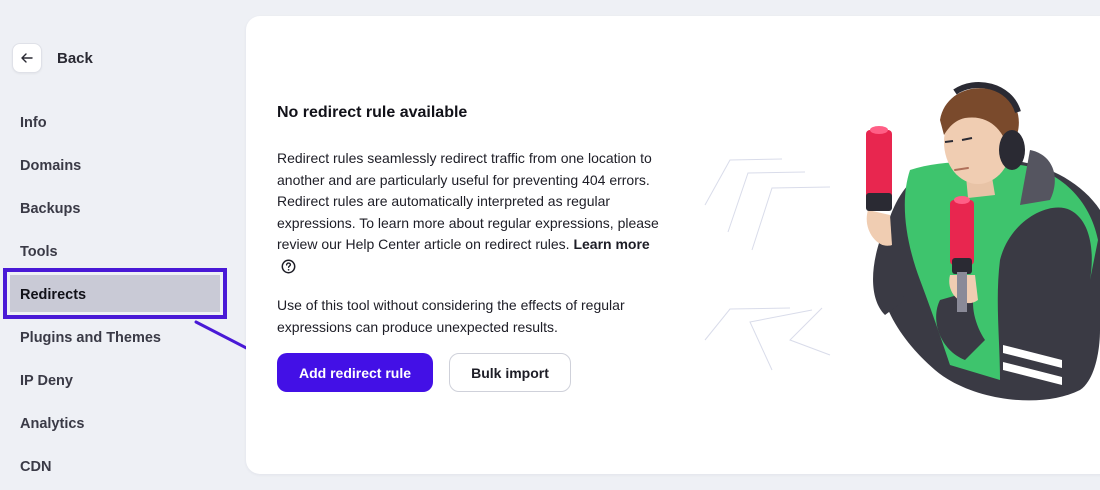  What do you see at coordinates (52, 58) in the screenshot?
I see `back-button: Back` at bounding box center [52, 58].